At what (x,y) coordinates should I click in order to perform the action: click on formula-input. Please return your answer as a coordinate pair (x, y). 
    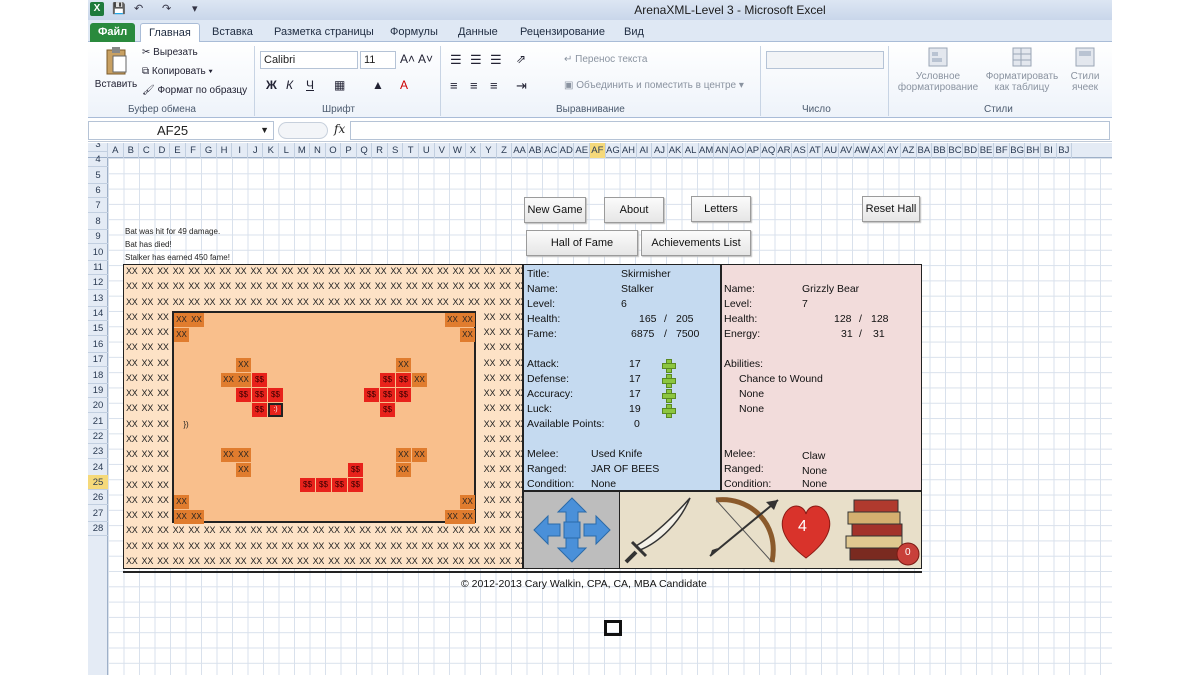
    Looking at the image, I should click on (730, 130).